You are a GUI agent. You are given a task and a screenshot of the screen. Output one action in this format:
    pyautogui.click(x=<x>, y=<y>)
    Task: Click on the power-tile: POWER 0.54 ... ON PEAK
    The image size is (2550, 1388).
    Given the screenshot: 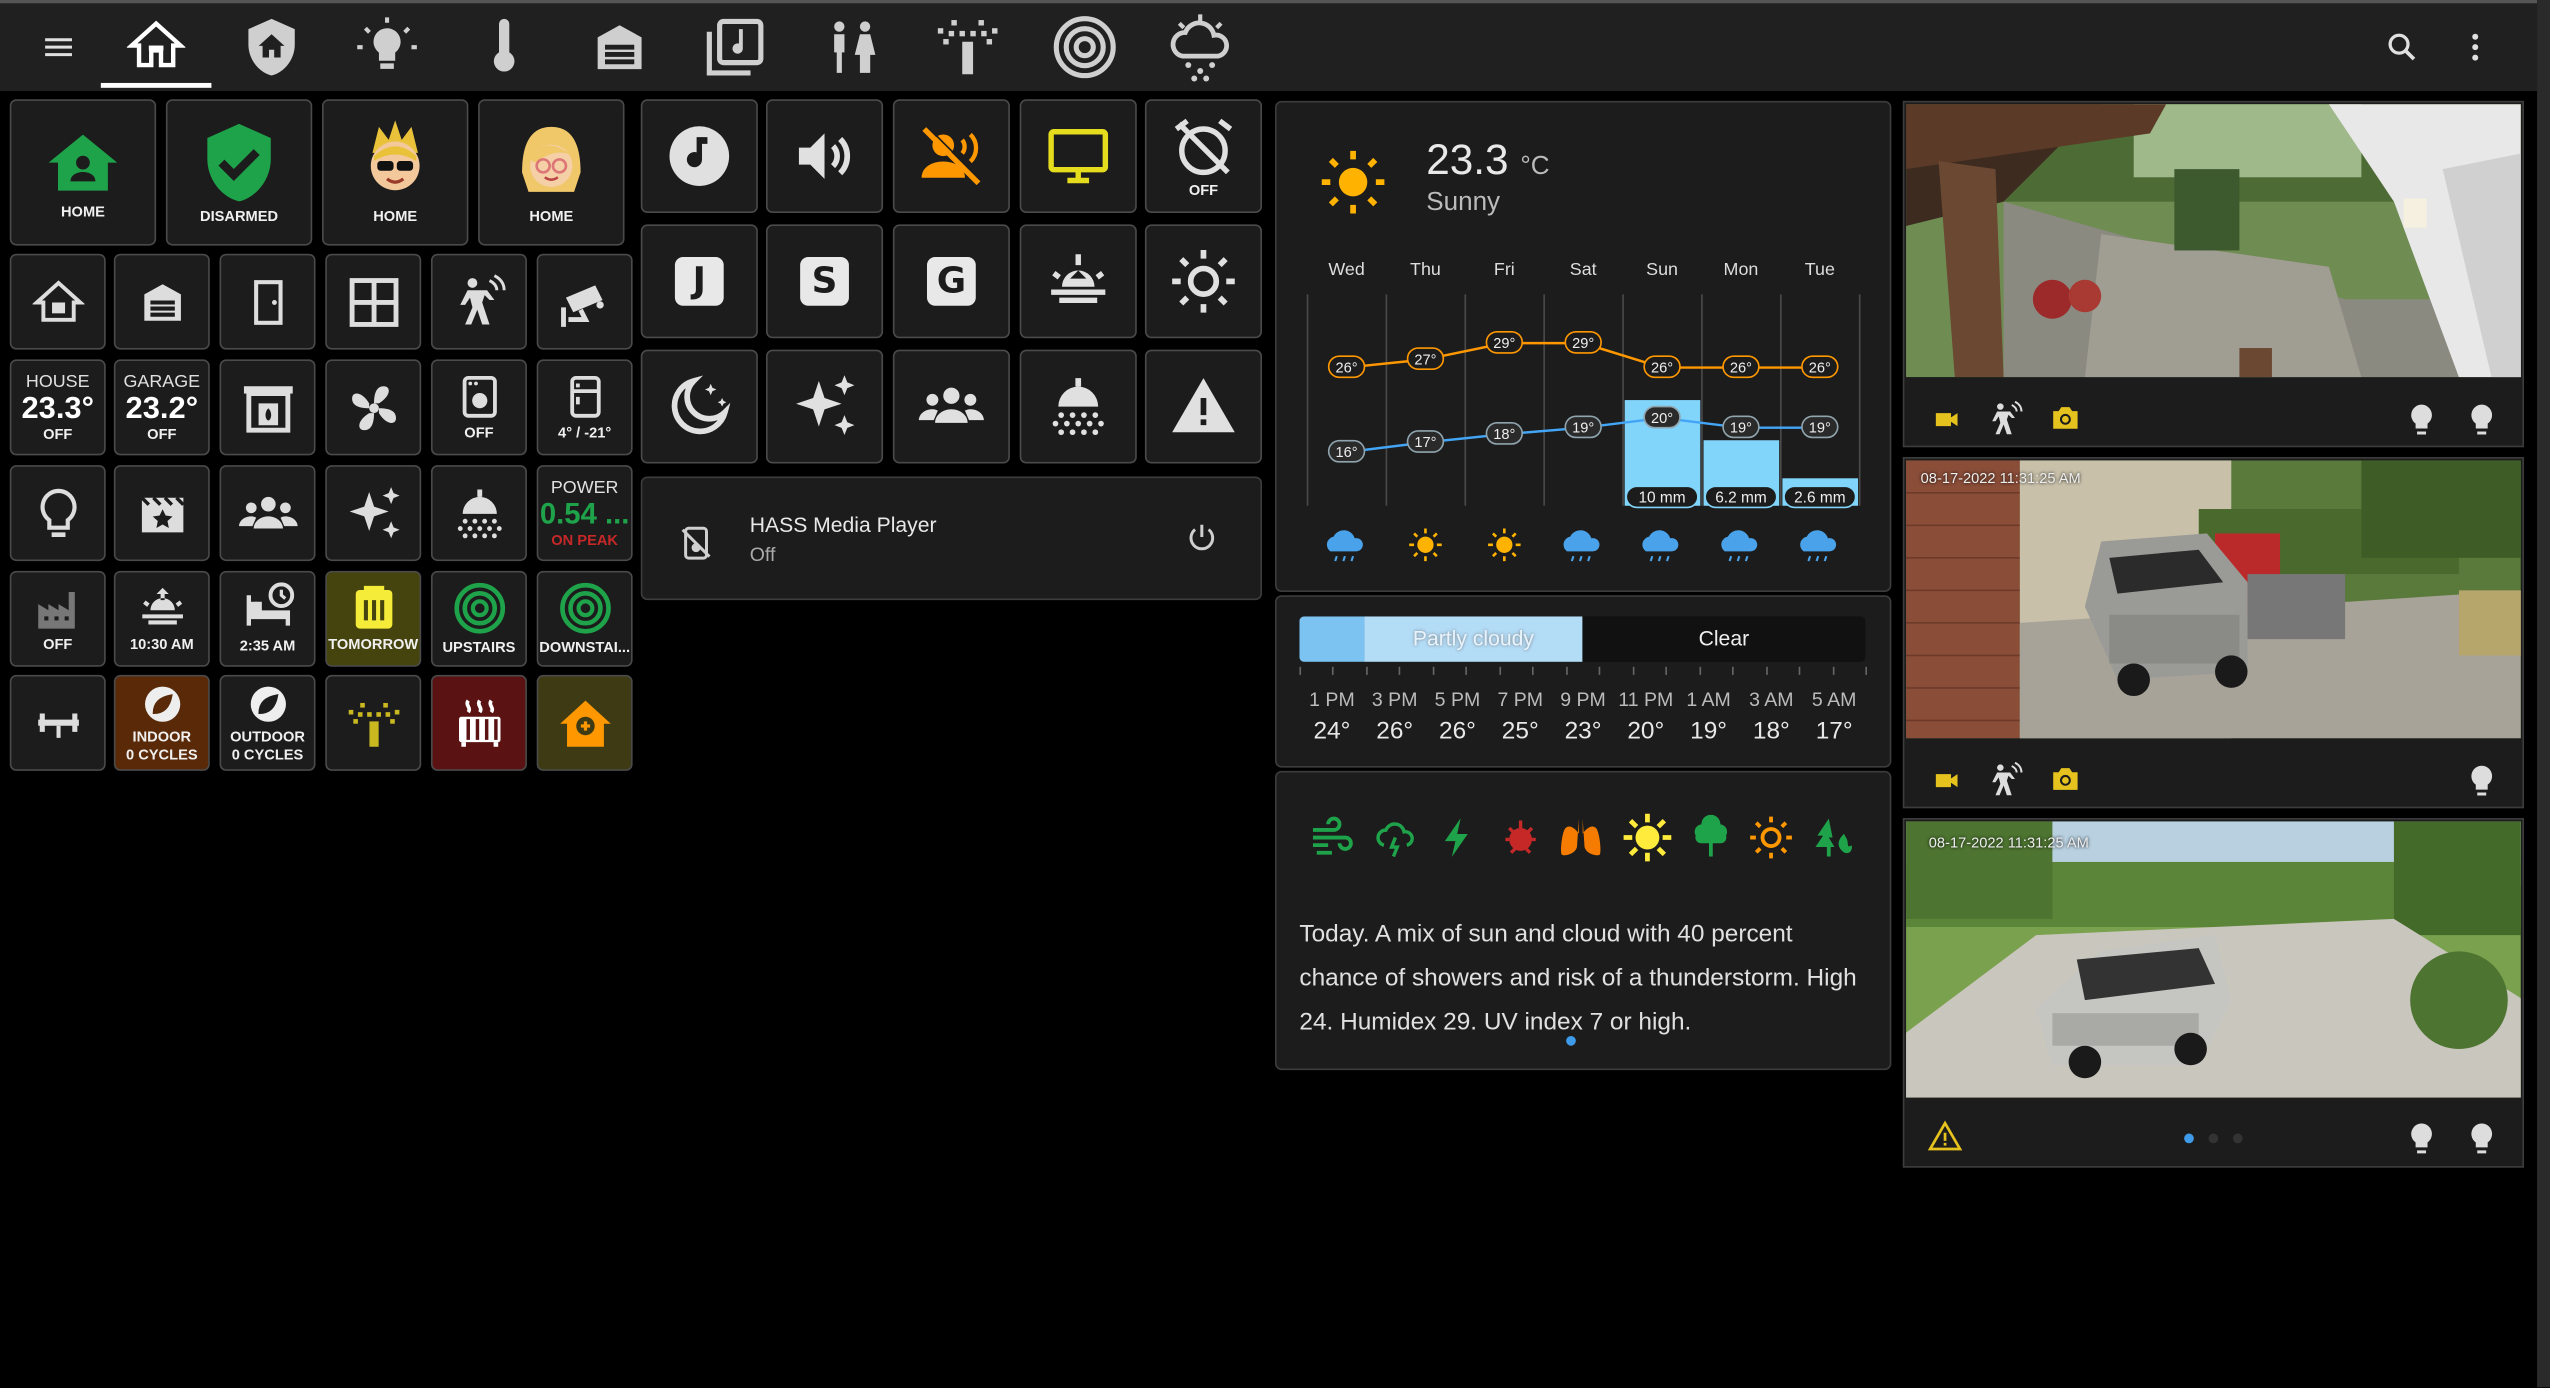 What is the action you would take?
    pyautogui.click(x=584, y=513)
    